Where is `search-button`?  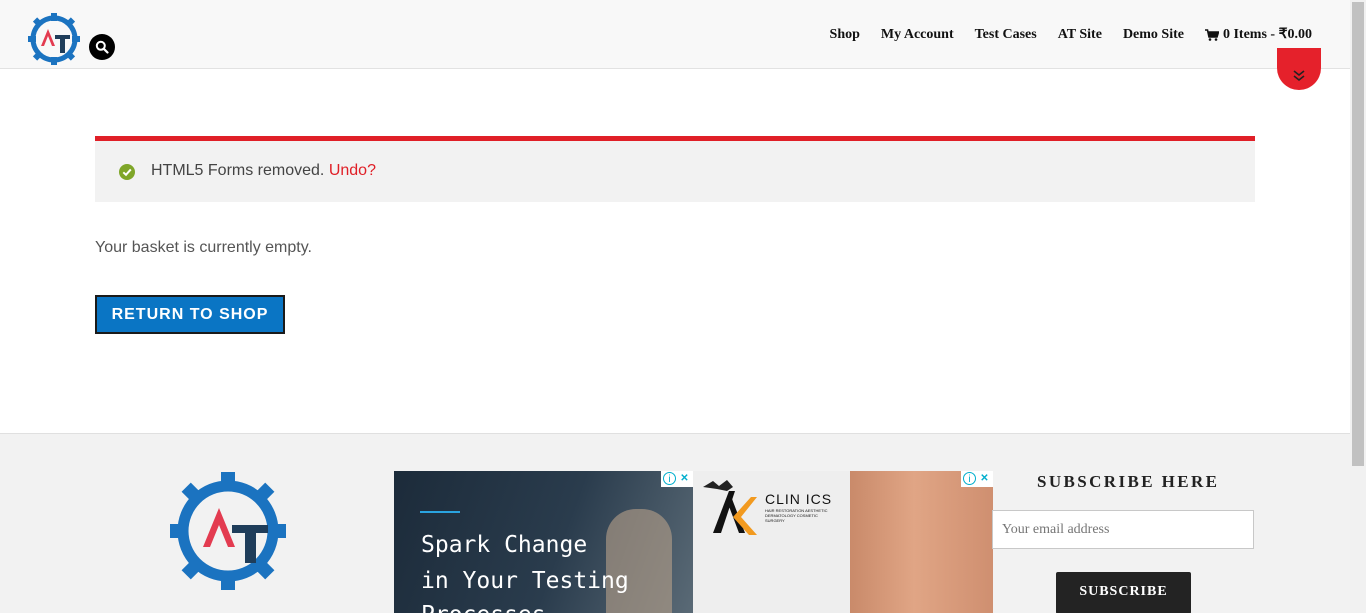 search-button is located at coordinates (102, 47).